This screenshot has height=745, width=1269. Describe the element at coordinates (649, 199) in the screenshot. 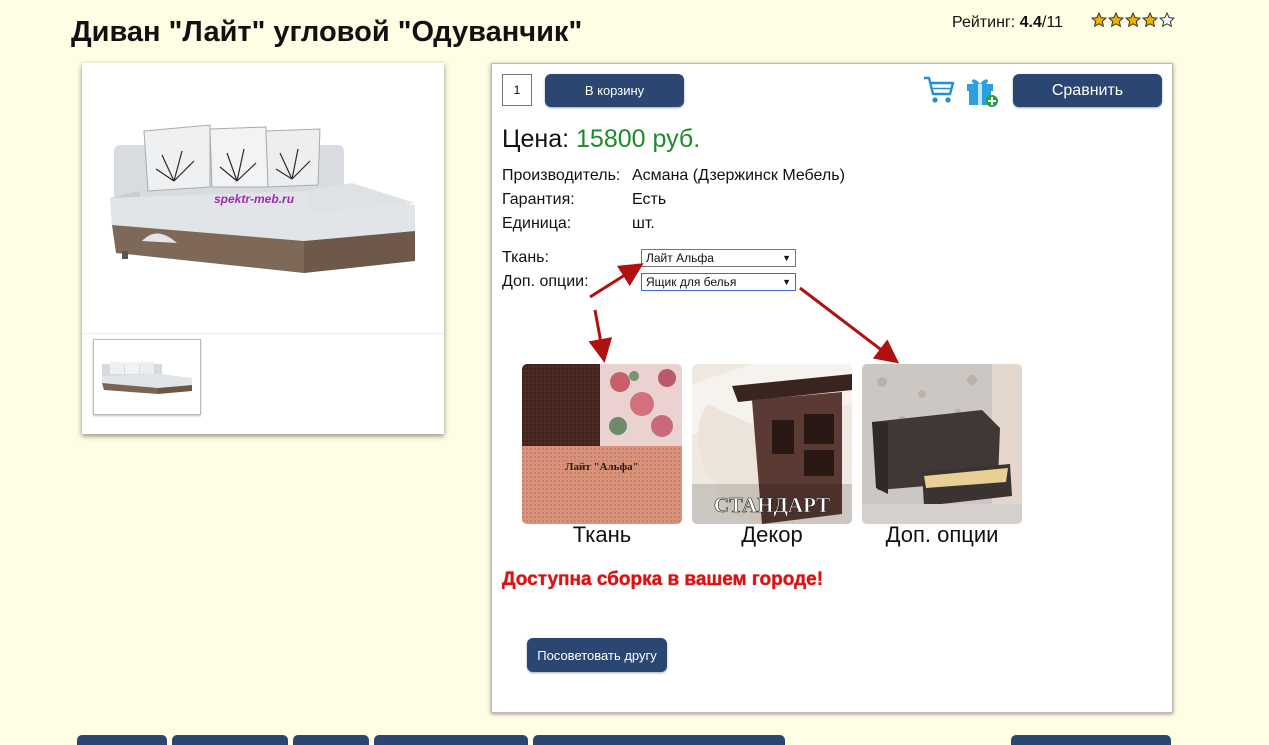

I see `spec-value-warranty: Есть` at that location.